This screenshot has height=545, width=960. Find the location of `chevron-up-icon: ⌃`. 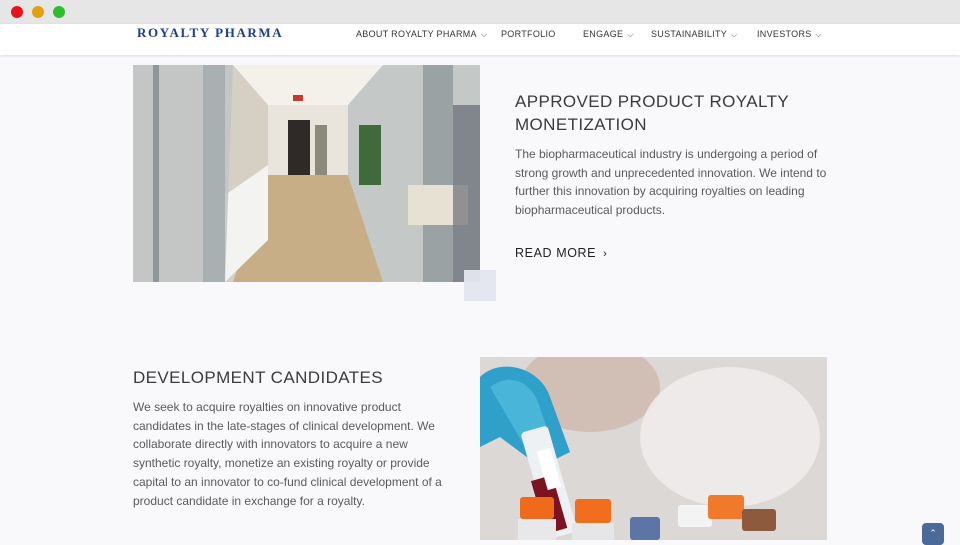

chevron-up-icon: ⌃ is located at coordinates (933, 533).